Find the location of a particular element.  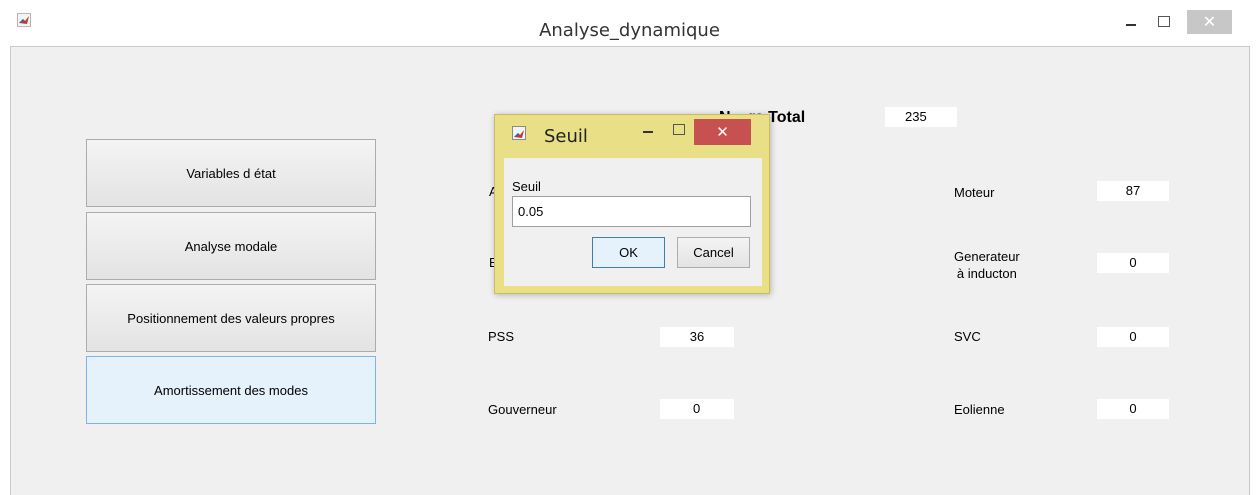

button-label: Variables d état is located at coordinates (231, 173).